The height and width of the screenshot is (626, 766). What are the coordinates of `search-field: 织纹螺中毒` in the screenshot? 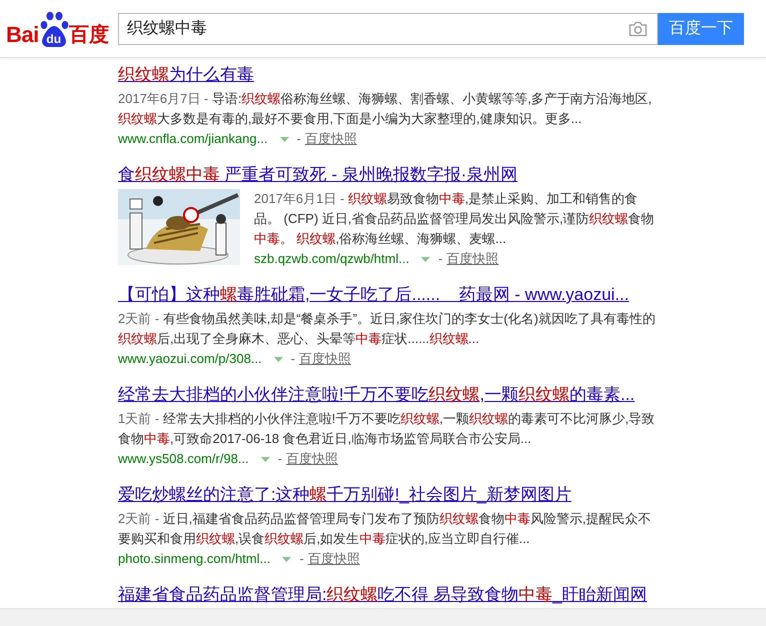 It's located at (388, 28).